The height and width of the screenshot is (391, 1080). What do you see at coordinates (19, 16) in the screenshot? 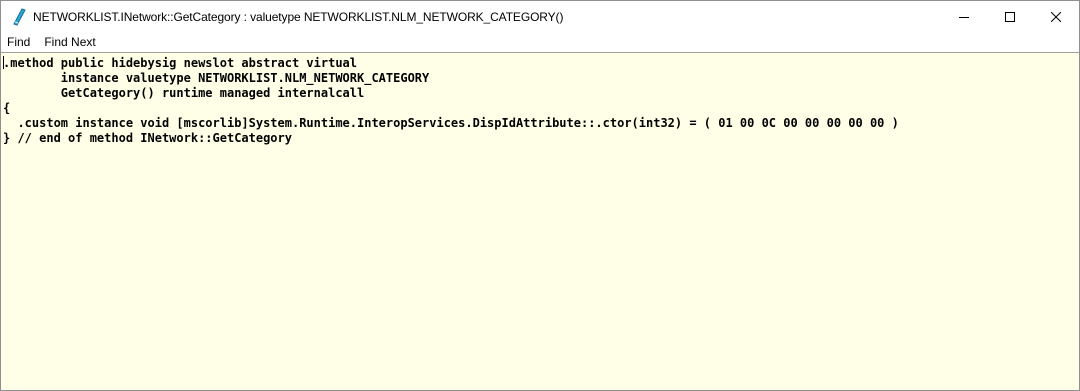
I see `il-method-icon` at bounding box center [19, 16].